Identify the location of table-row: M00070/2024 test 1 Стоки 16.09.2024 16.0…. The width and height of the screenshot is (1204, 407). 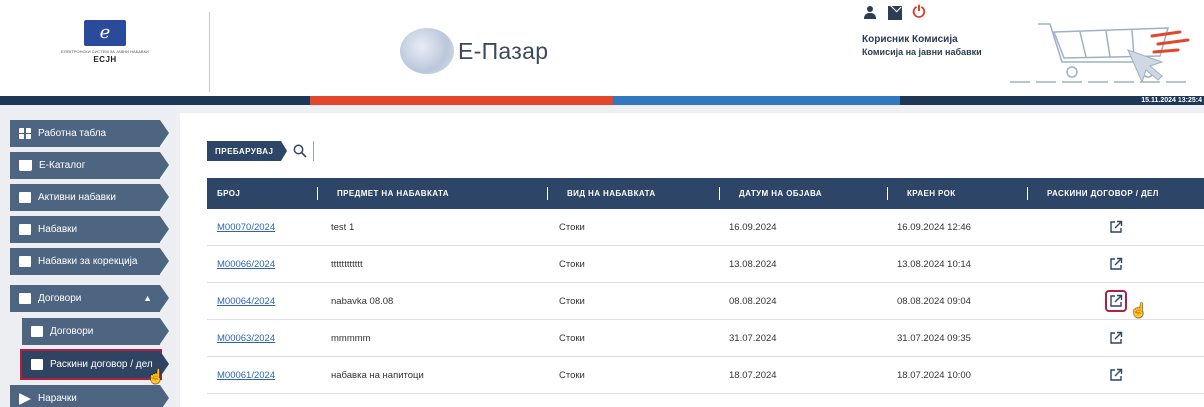
(705, 227).